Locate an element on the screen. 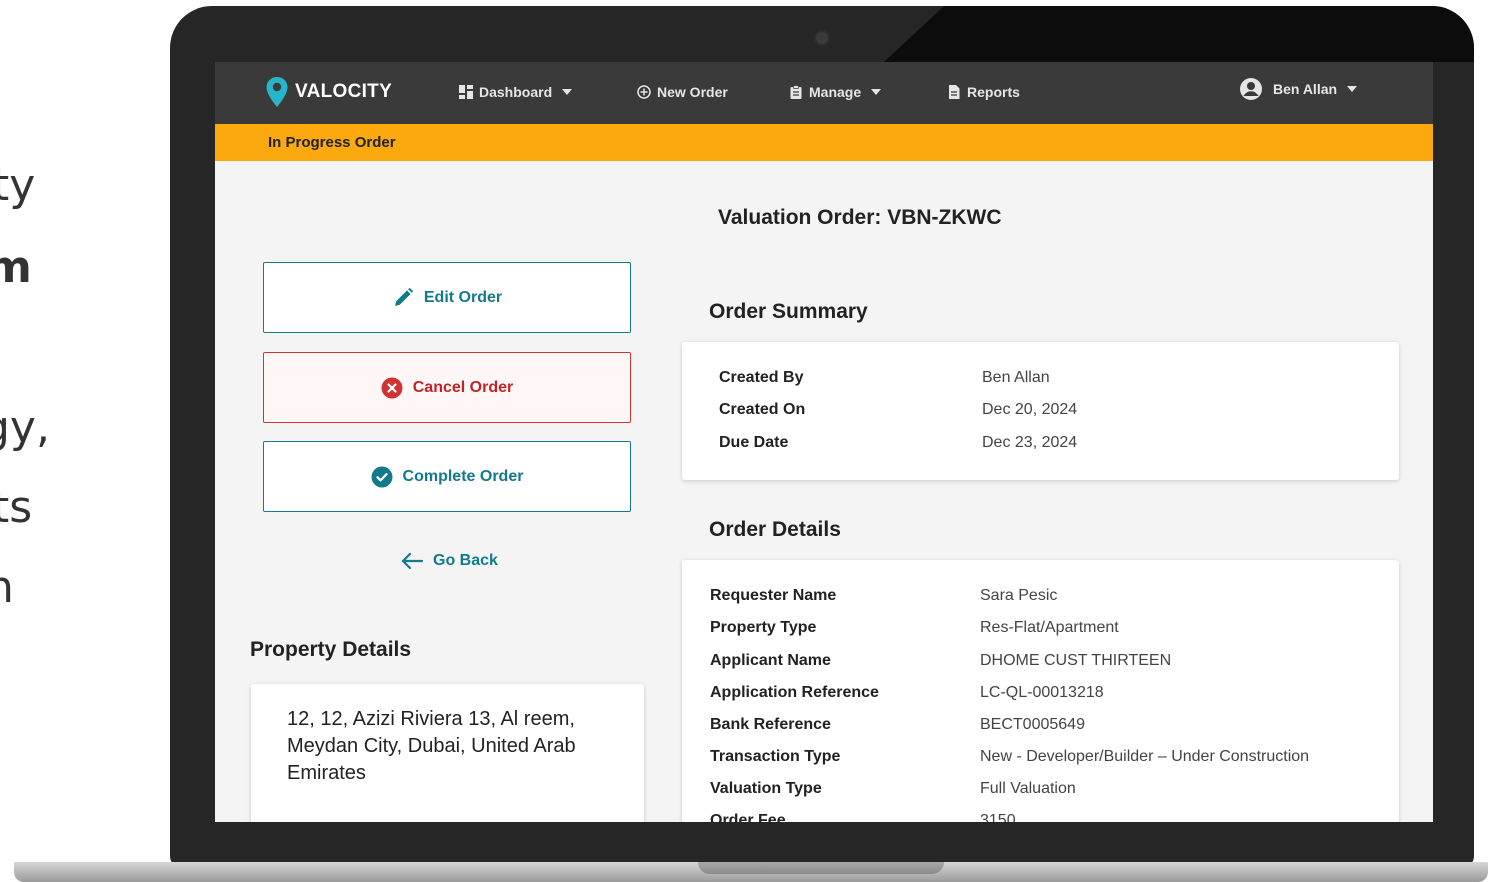  details-key: Application Reference is located at coordinates (794, 692).